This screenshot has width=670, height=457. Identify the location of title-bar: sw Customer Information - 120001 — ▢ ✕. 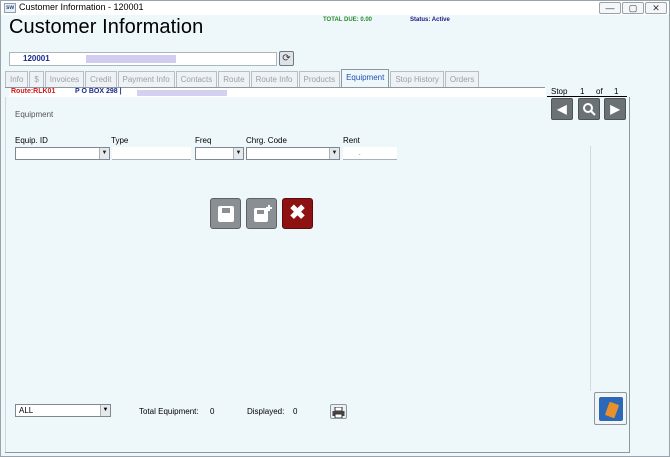
(335, 8).